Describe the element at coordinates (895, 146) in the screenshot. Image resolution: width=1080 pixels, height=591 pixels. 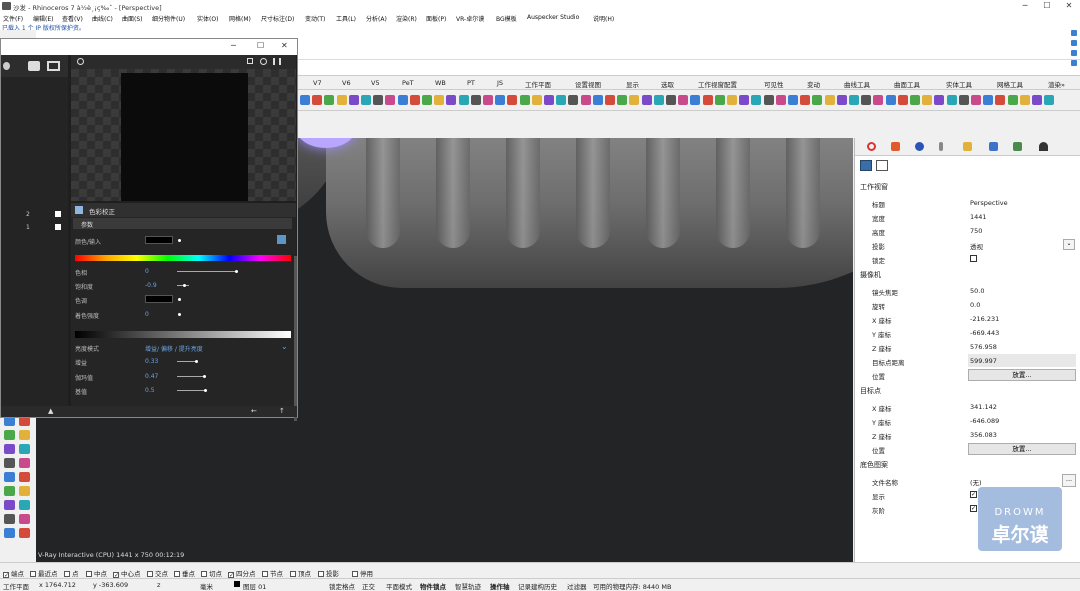
I see `material-icon` at that location.